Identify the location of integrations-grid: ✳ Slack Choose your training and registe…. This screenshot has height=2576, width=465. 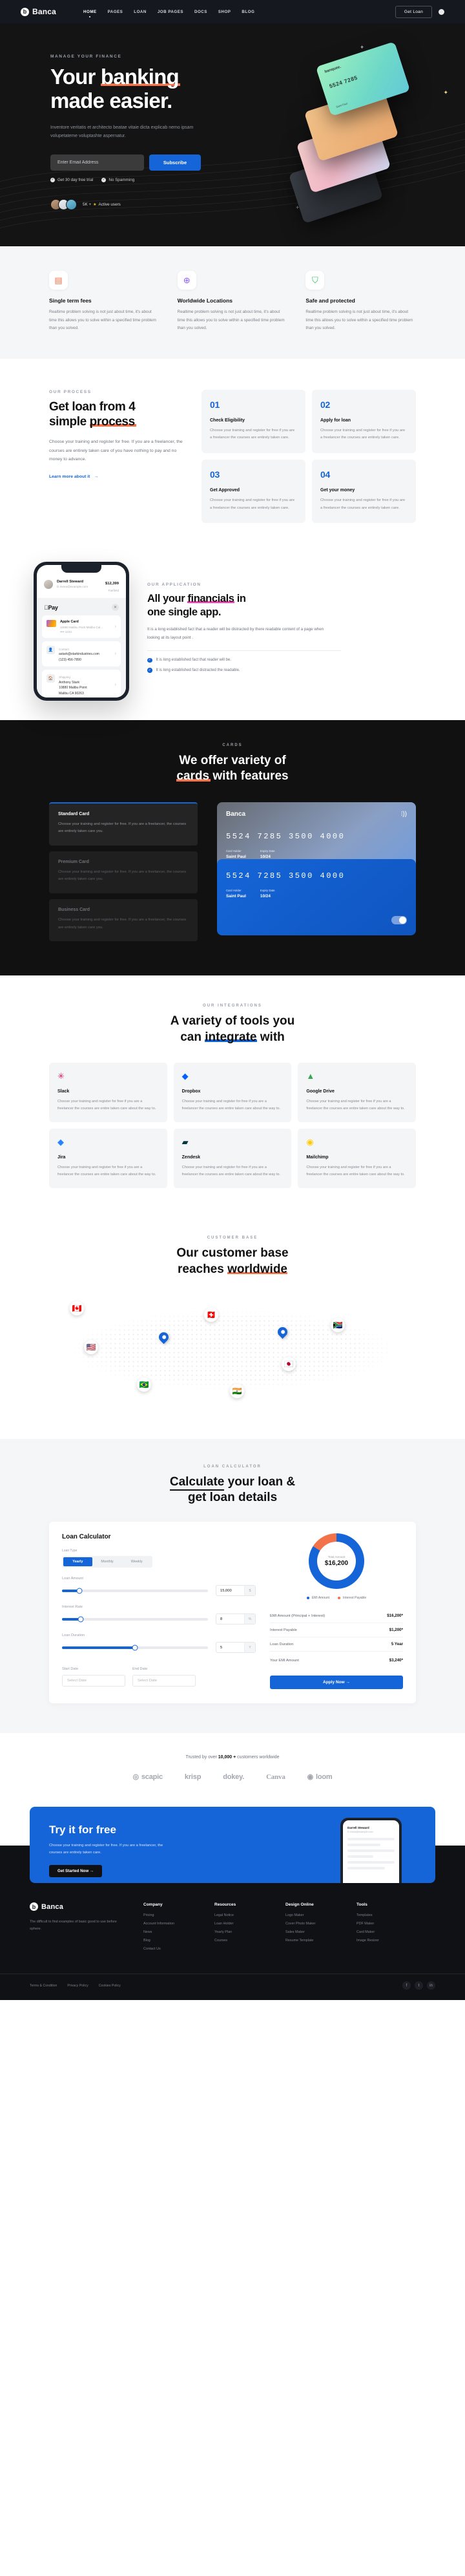
(232, 1125).